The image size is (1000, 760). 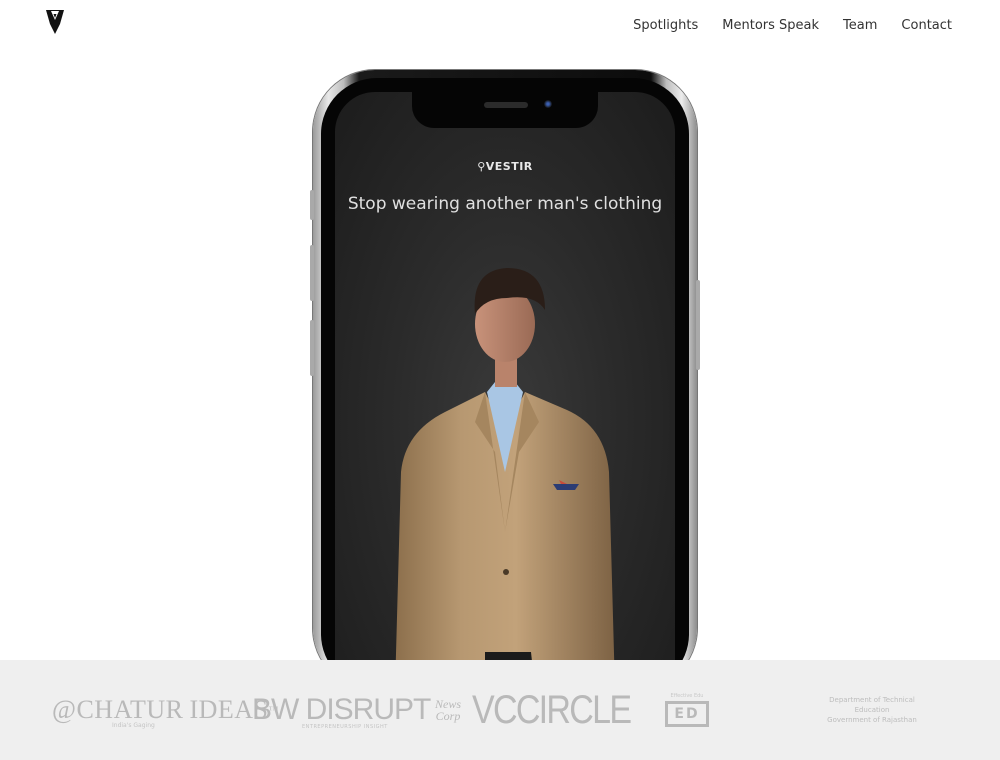 What do you see at coordinates (481, 166) in the screenshot?
I see `brand-mark-icon: ⚲` at bounding box center [481, 166].